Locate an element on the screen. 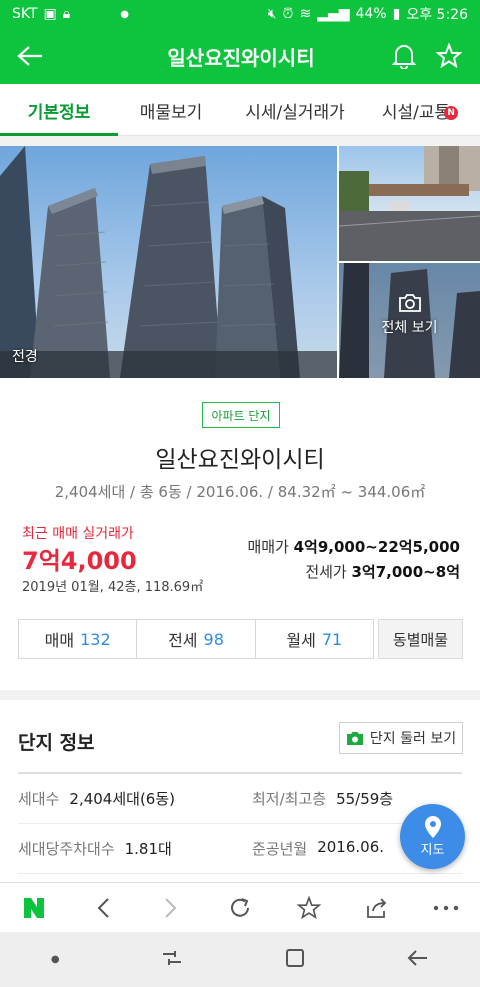 The height and width of the screenshot is (987, 480). back-arrow-icon is located at coordinates (417, 957).